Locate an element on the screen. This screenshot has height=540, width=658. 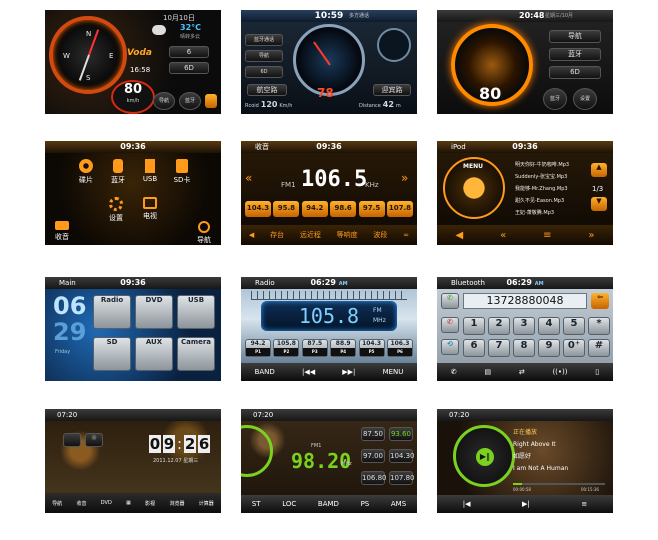
key-3: 3 is located at coordinates (524, 326).